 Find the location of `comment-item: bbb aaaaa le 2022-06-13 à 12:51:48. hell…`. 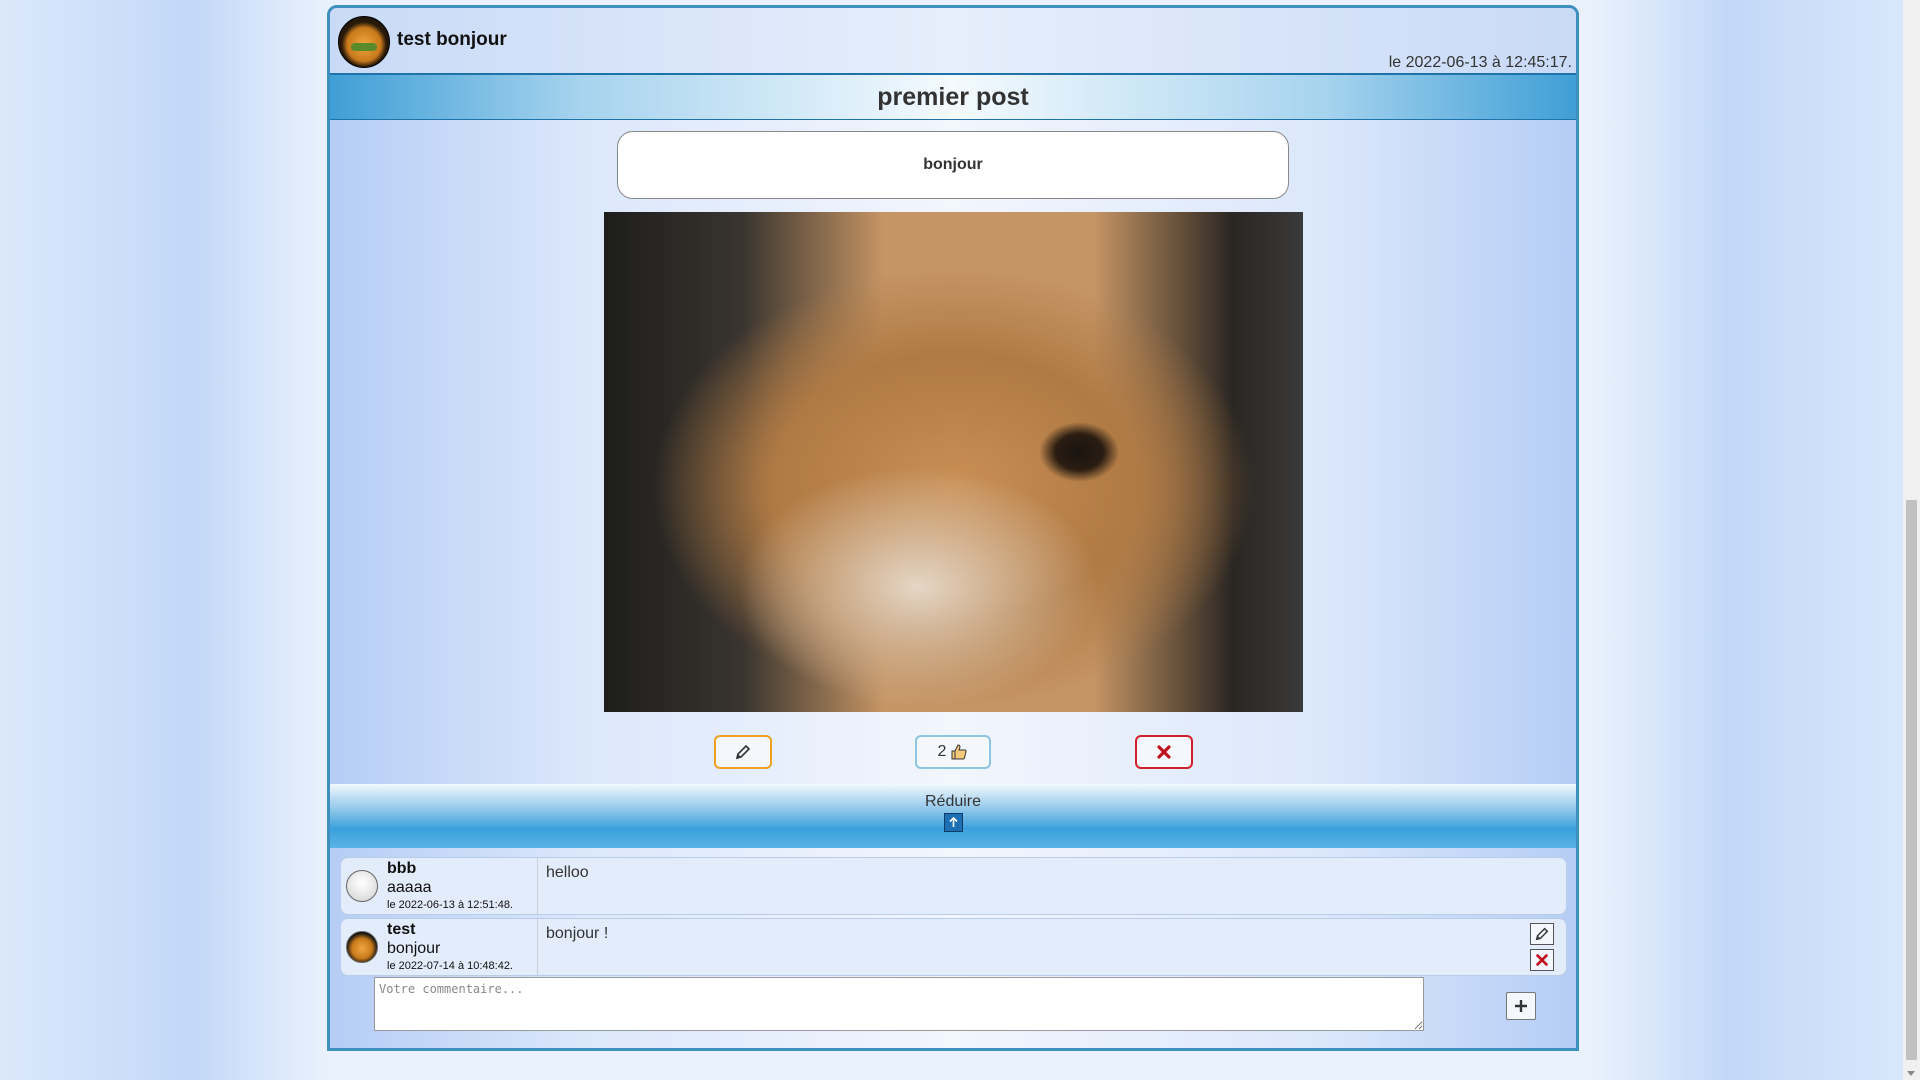

comment-item: bbb aaaaa le 2022-06-13 à 12:51:48. hell… is located at coordinates (953, 886).